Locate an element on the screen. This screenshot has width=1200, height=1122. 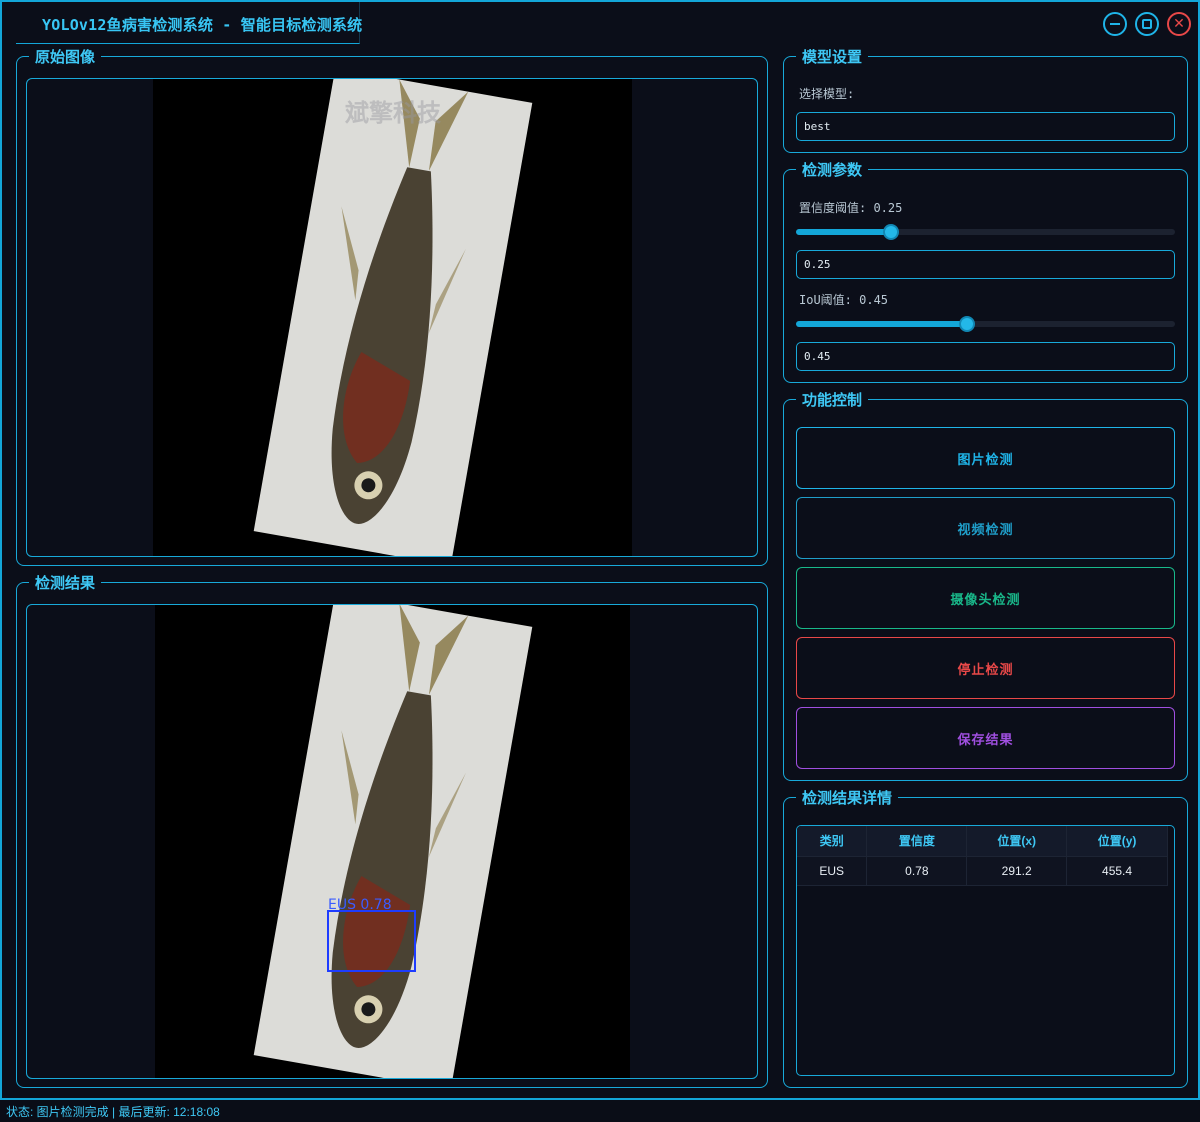
column-header-x: 位置(x) is located at coordinates (1017, 841).